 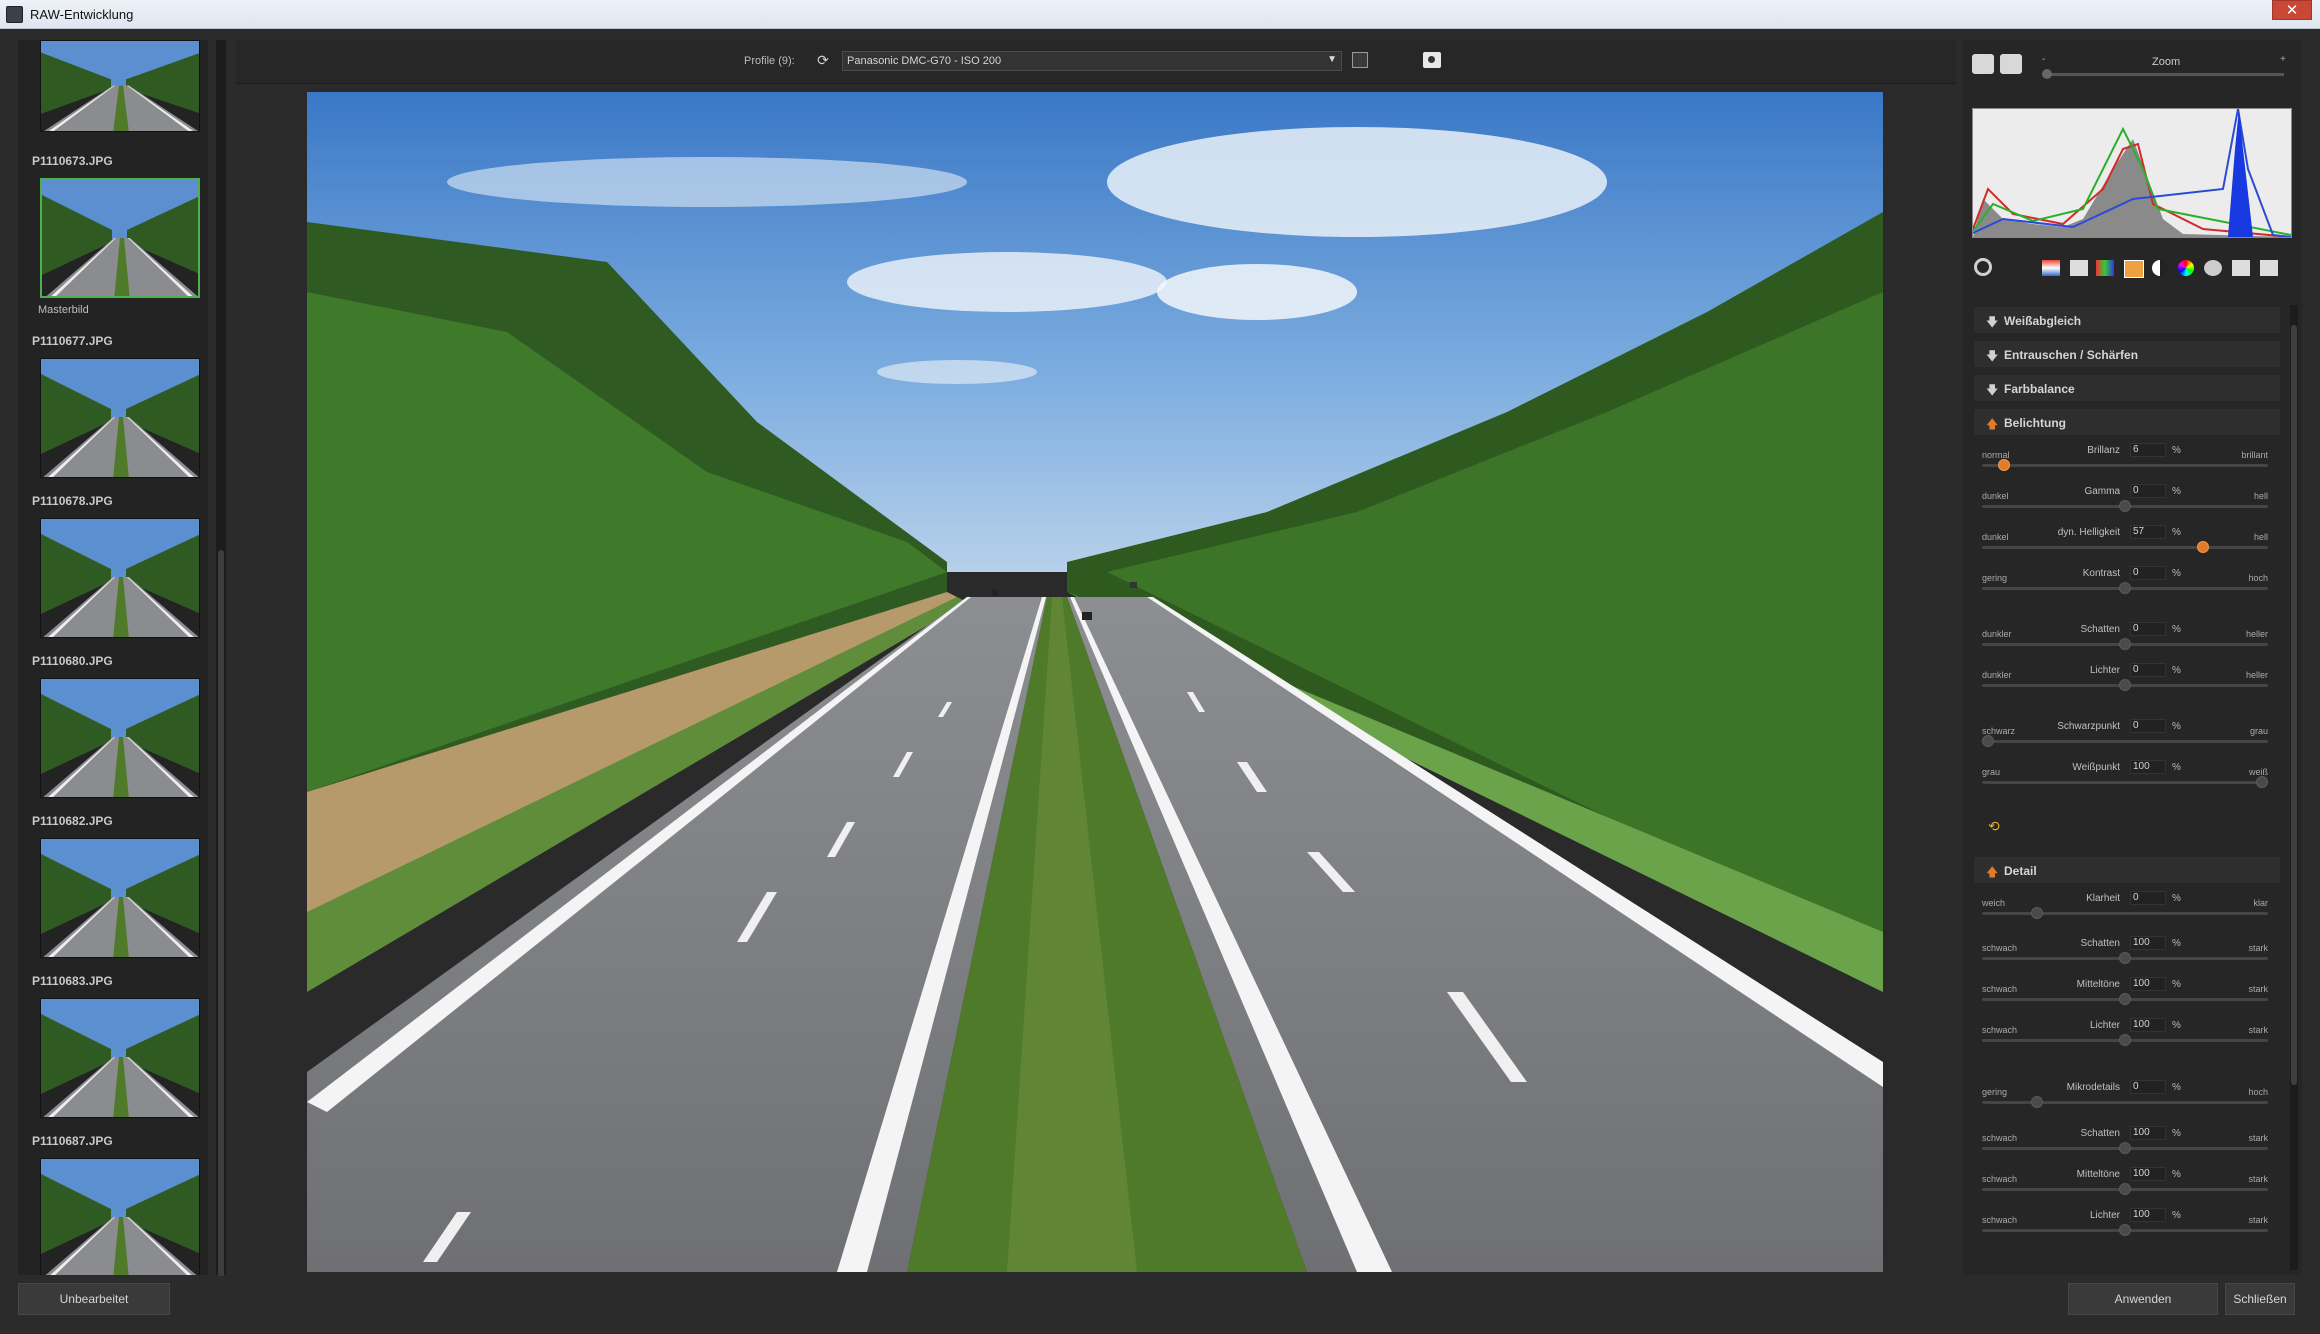 What do you see at coordinates (72, 821) in the screenshot?
I see `thumbnail-filename: P1110682.JPG` at bounding box center [72, 821].